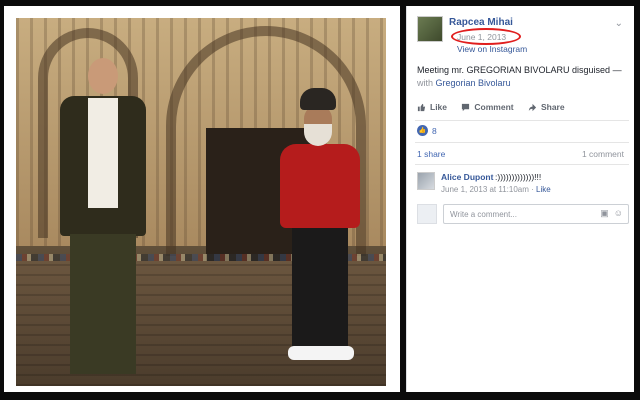 The height and width of the screenshot is (400, 640). I want to click on comment-composer: Write a comment... ▣ ☺, so click(523, 215).